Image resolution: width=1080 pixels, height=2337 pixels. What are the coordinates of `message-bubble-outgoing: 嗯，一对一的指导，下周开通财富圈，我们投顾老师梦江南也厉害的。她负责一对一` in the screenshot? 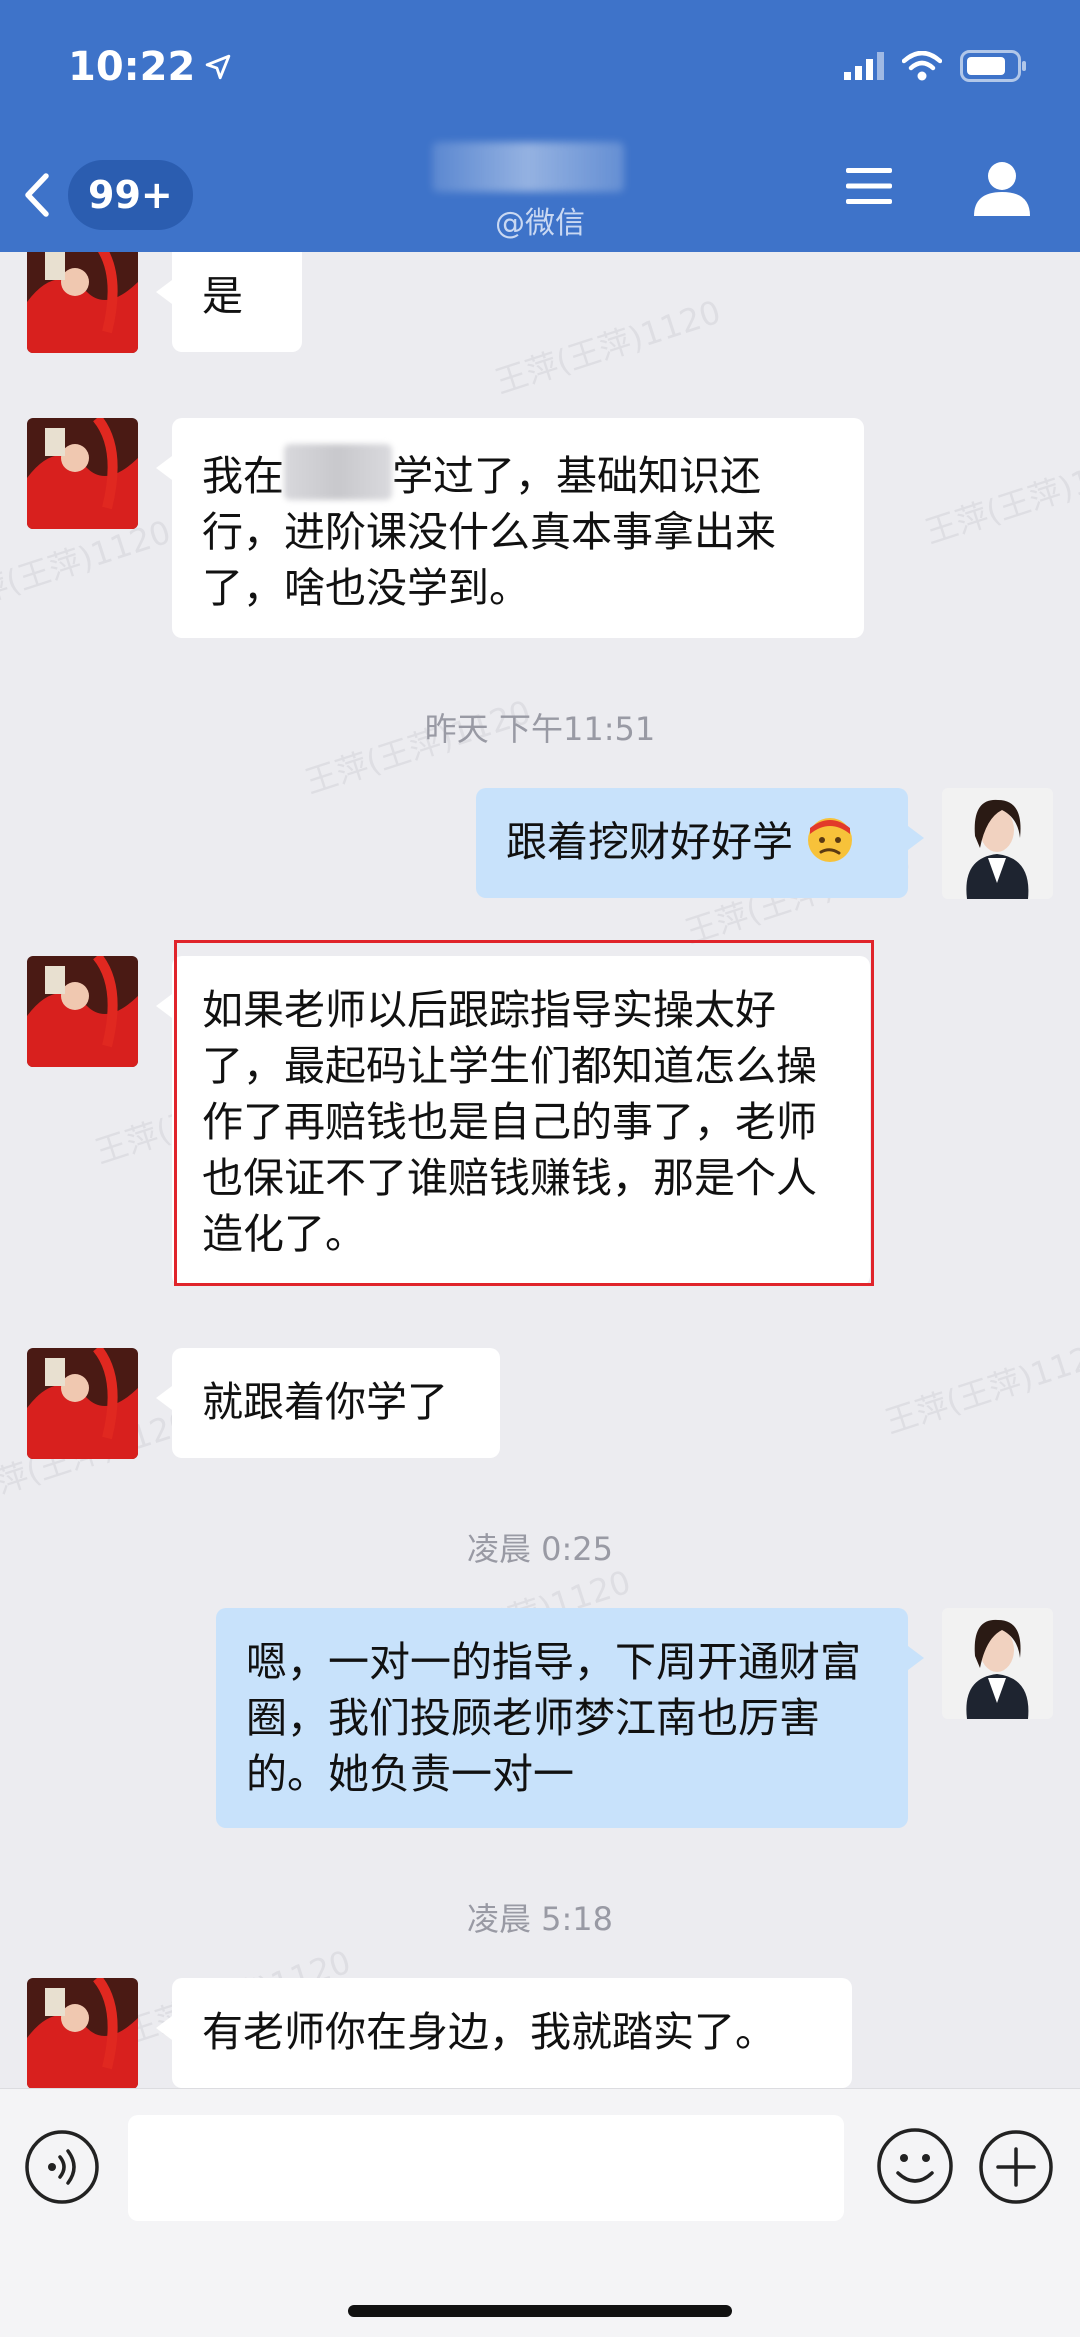 It's located at (570, 1718).